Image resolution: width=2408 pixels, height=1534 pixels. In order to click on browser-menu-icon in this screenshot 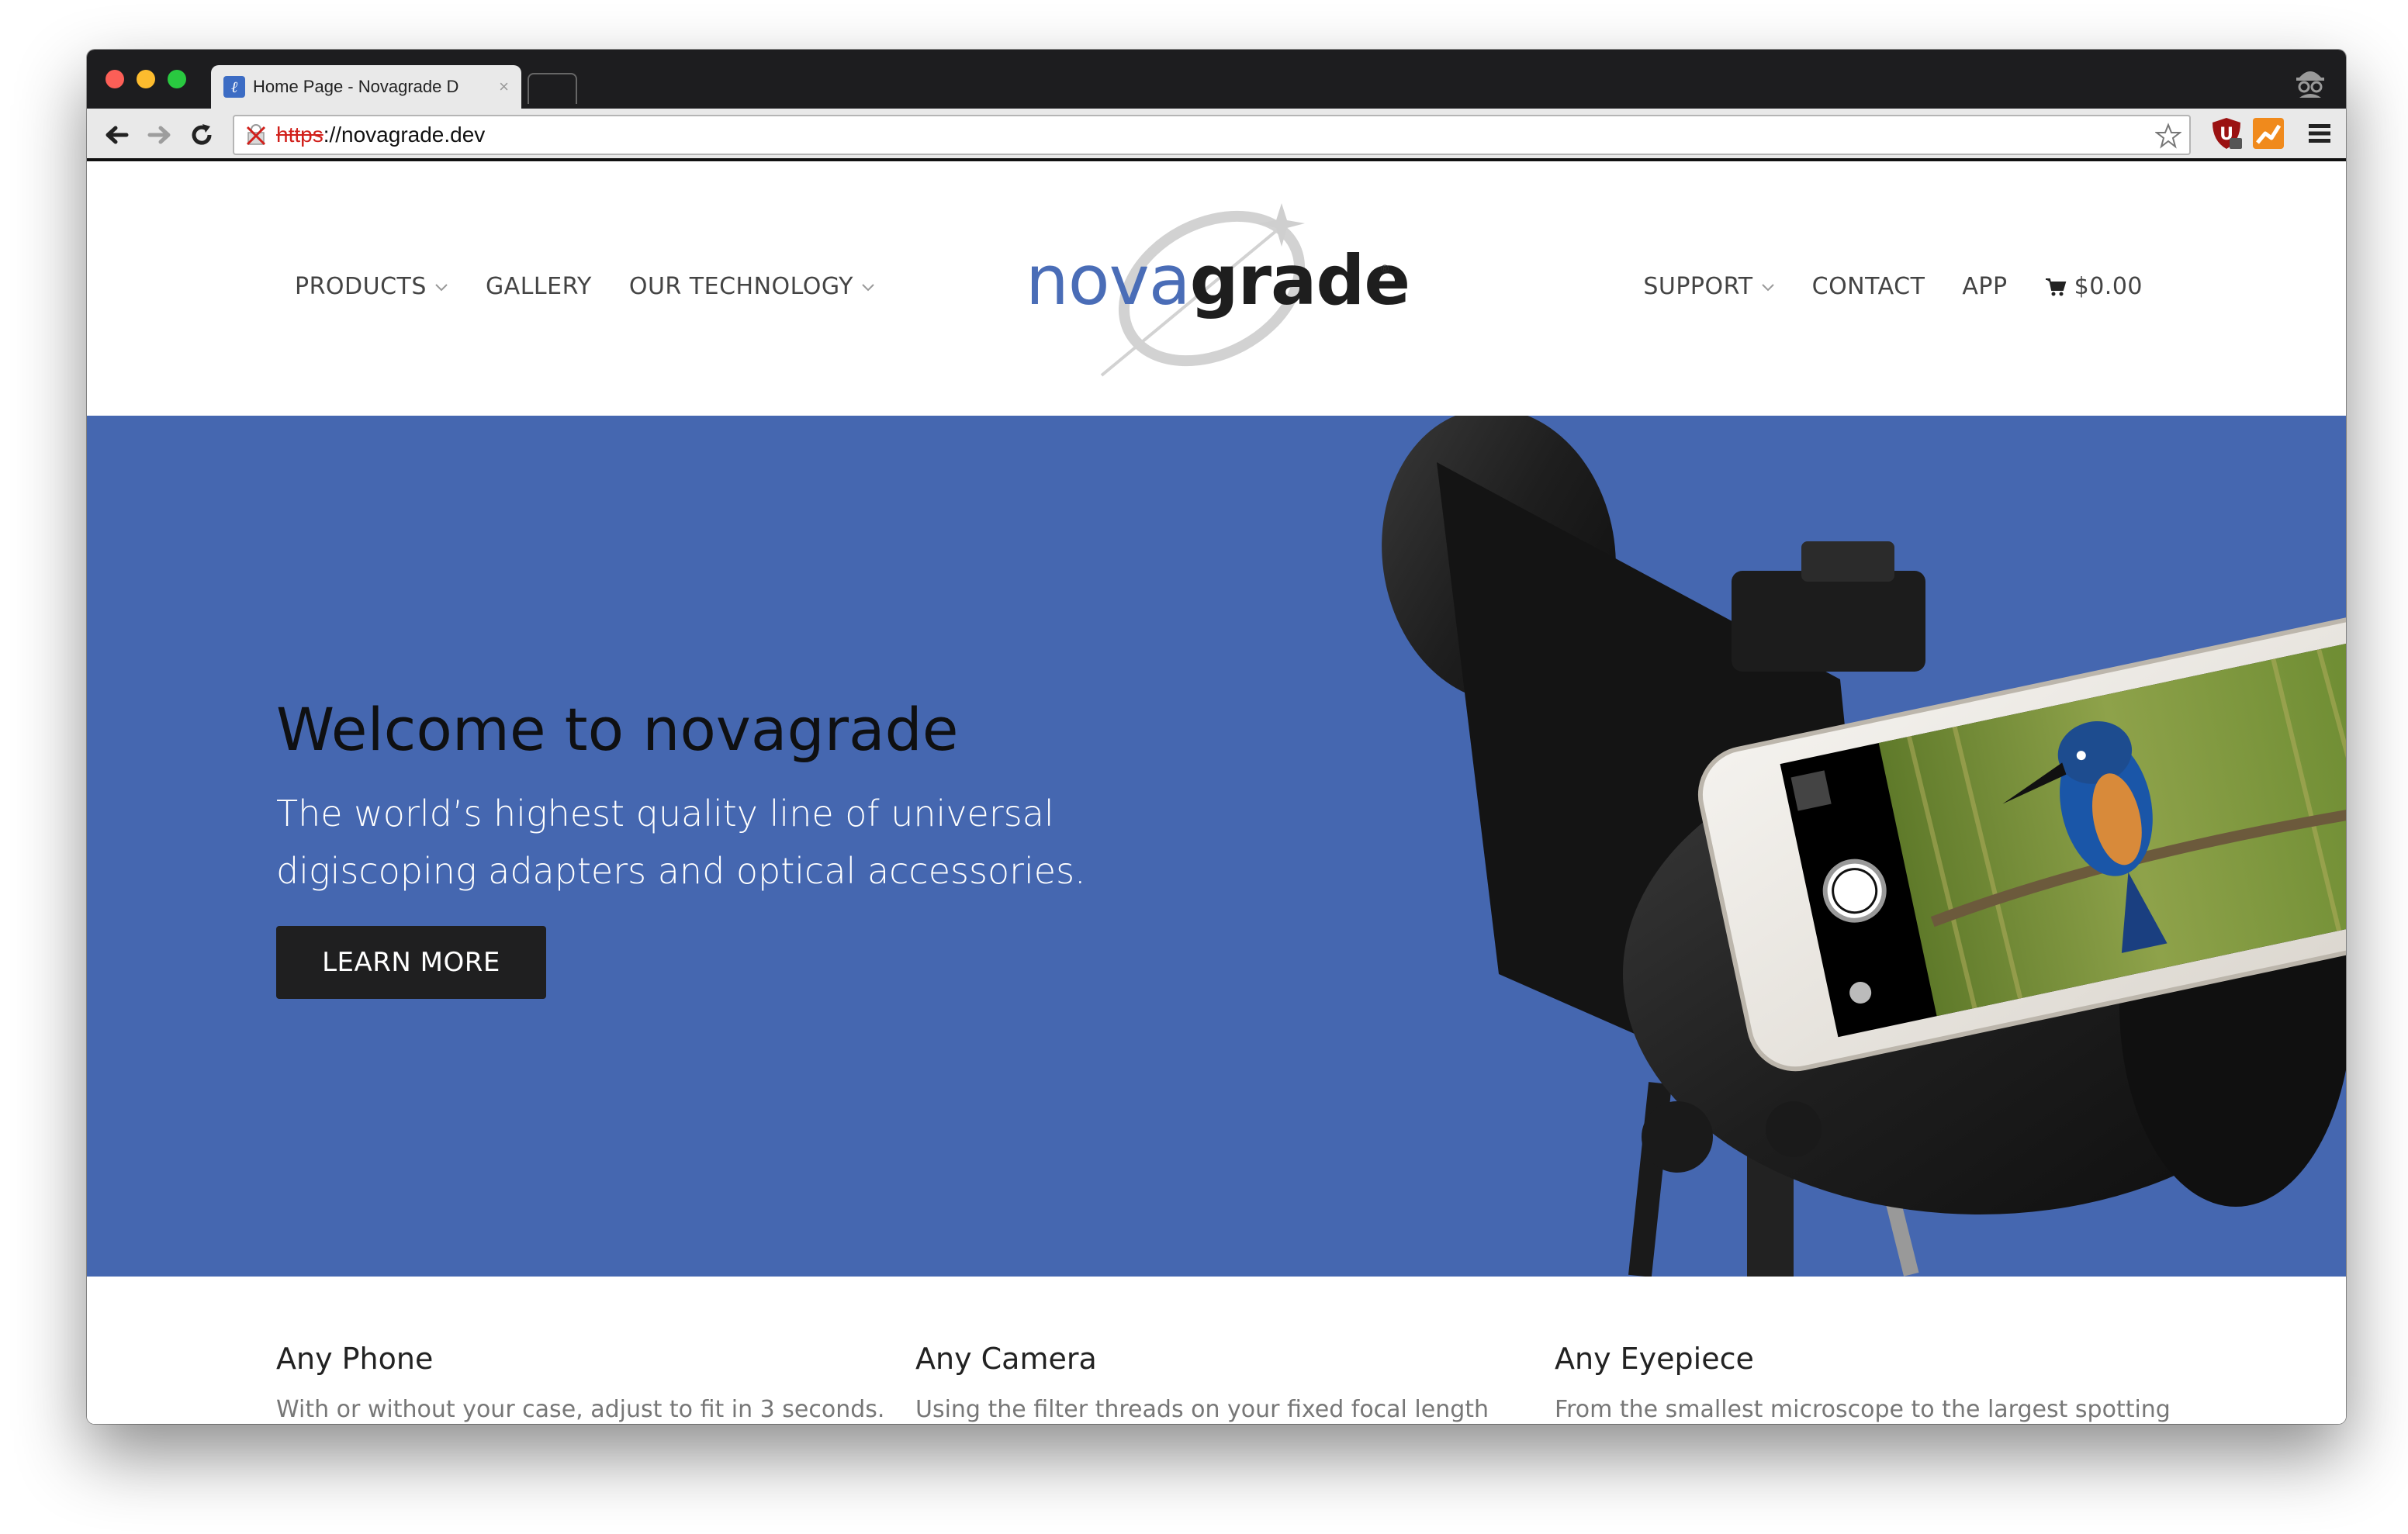, I will do `click(2320, 133)`.